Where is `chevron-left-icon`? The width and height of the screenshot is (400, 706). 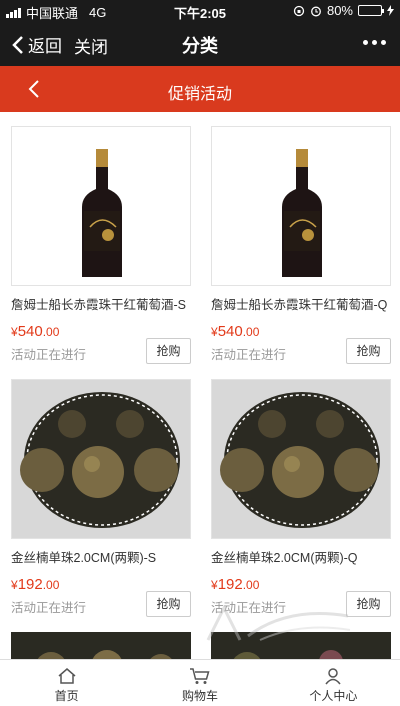 chevron-left-icon is located at coordinates (17, 44).